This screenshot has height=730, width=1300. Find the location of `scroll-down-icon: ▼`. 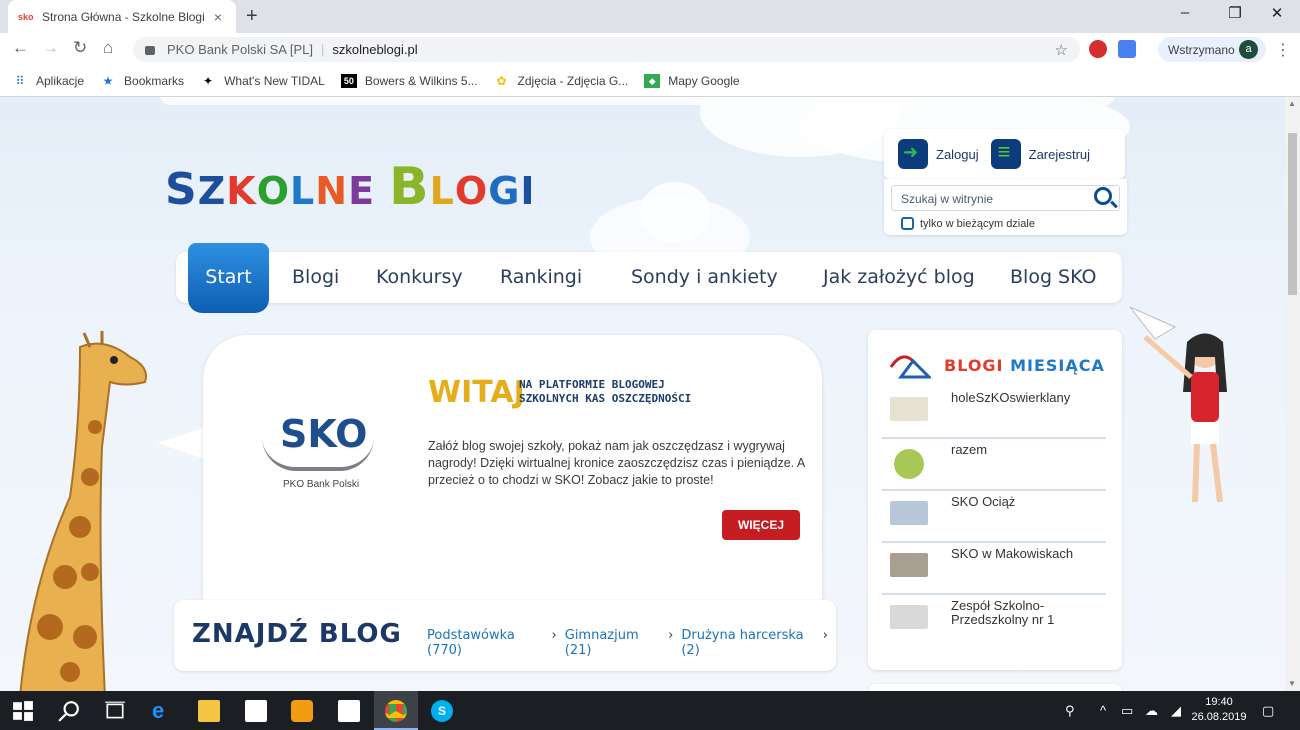

scroll-down-icon: ▼ is located at coordinates (1292, 683).